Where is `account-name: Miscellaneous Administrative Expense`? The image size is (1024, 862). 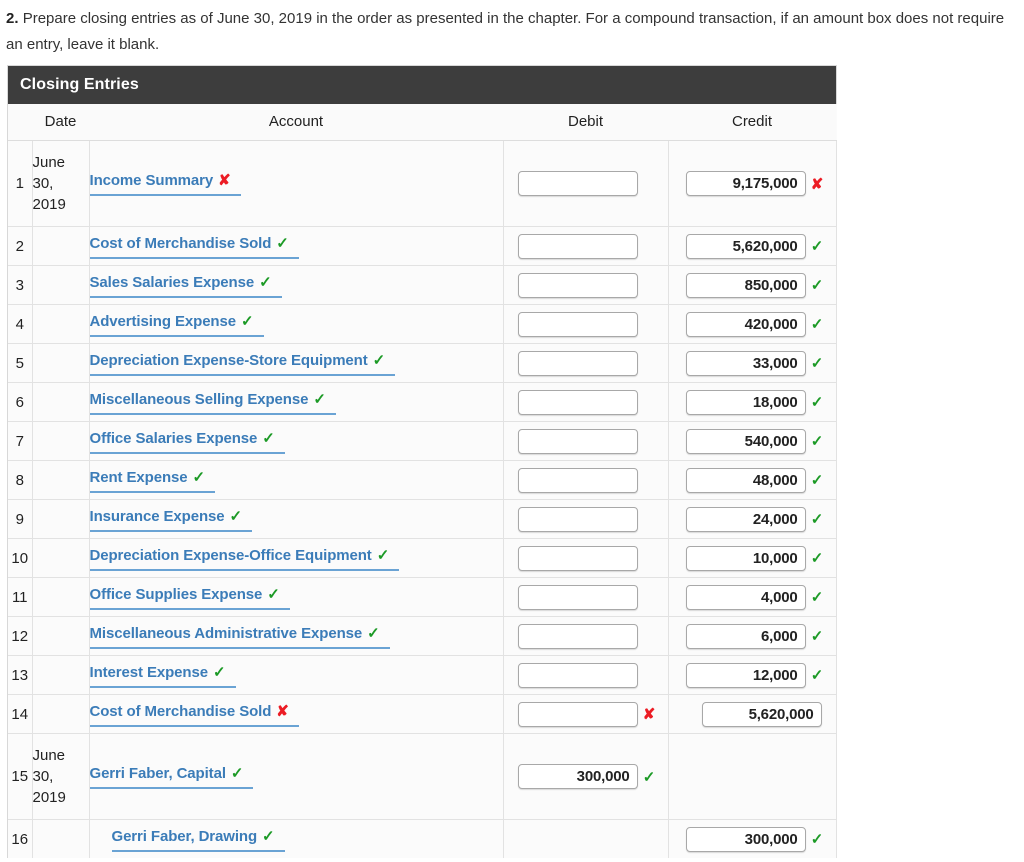 account-name: Miscellaneous Administrative Expense is located at coordinates (226, 633).